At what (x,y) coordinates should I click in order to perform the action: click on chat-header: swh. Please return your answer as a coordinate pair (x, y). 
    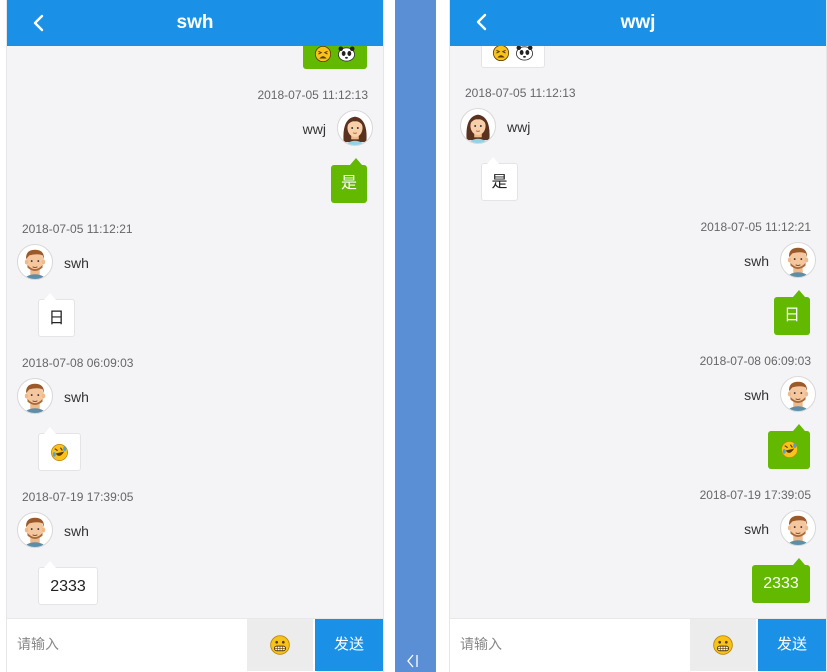
    Looking at the image, I should click on (195, 23).